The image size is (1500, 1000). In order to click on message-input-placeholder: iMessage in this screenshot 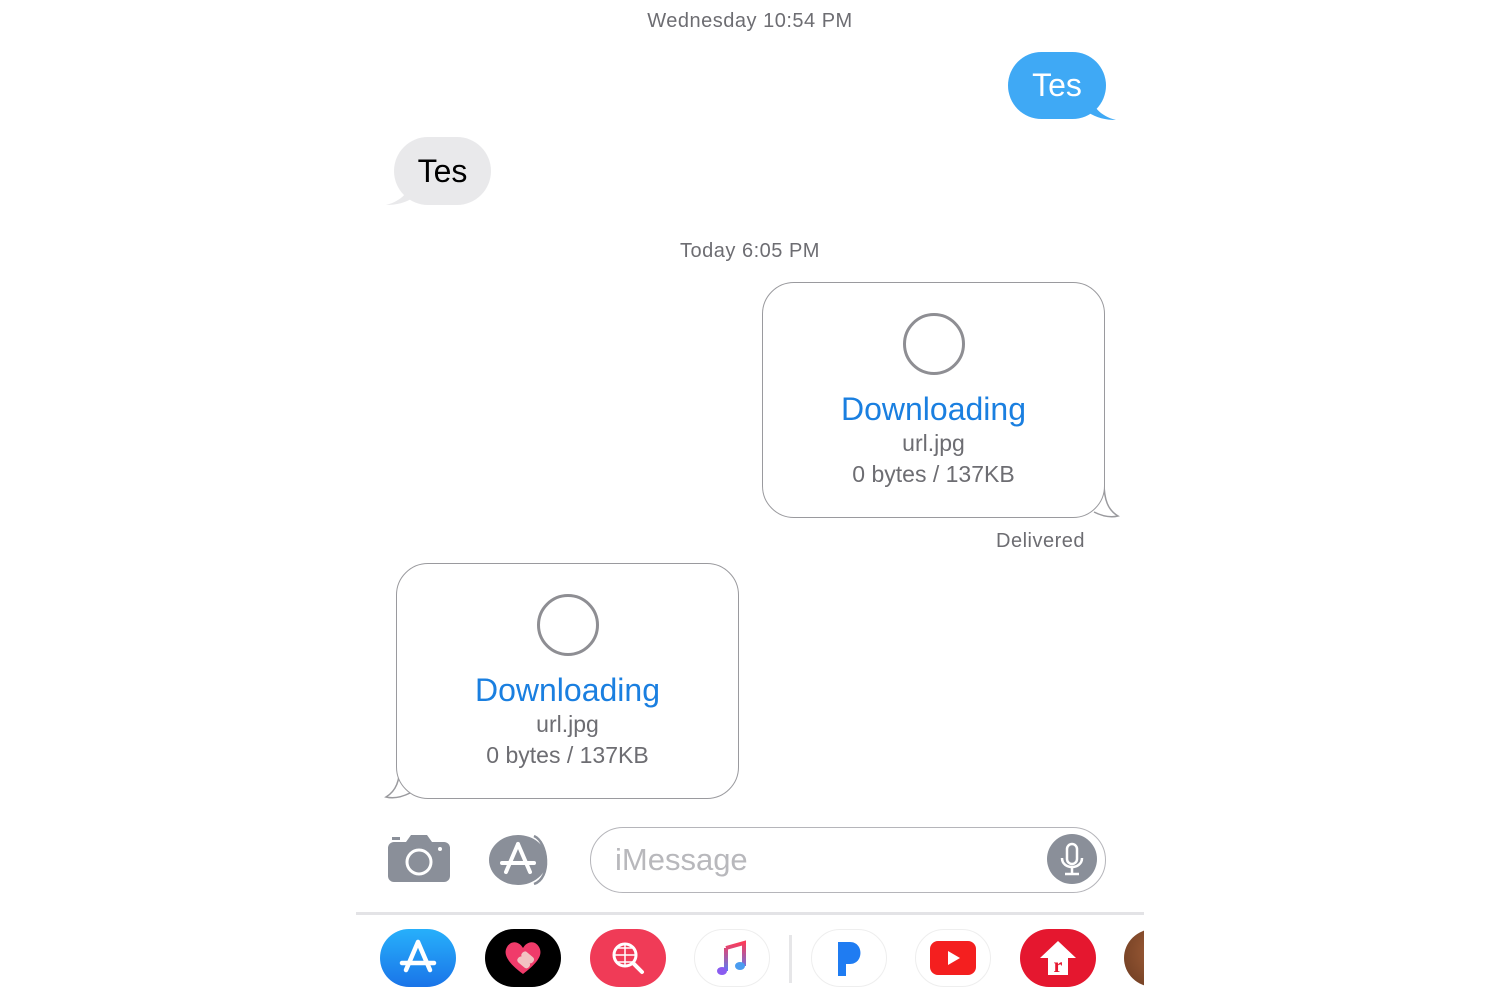, I will do `click(681, 859)`.